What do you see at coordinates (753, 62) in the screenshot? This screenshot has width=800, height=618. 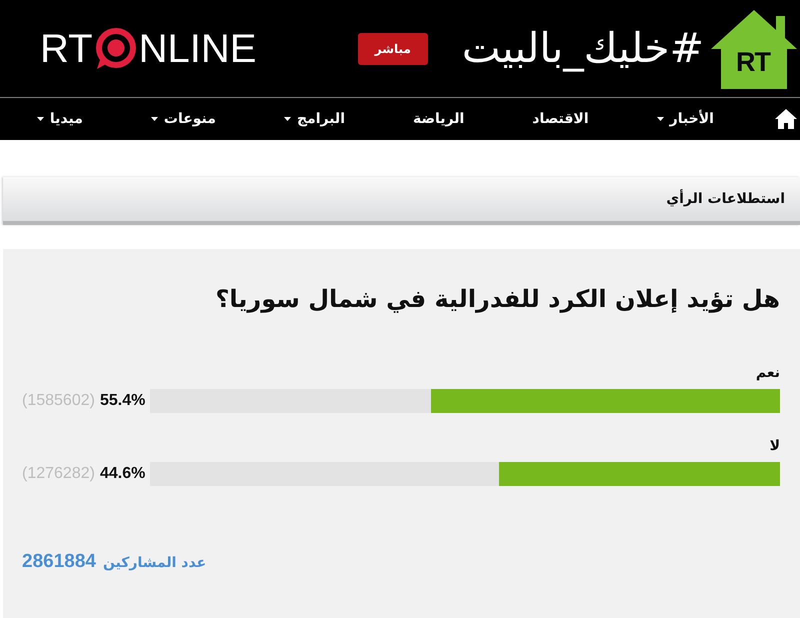 I see `house-logo-text: RT` at bounding box center [753, 62].